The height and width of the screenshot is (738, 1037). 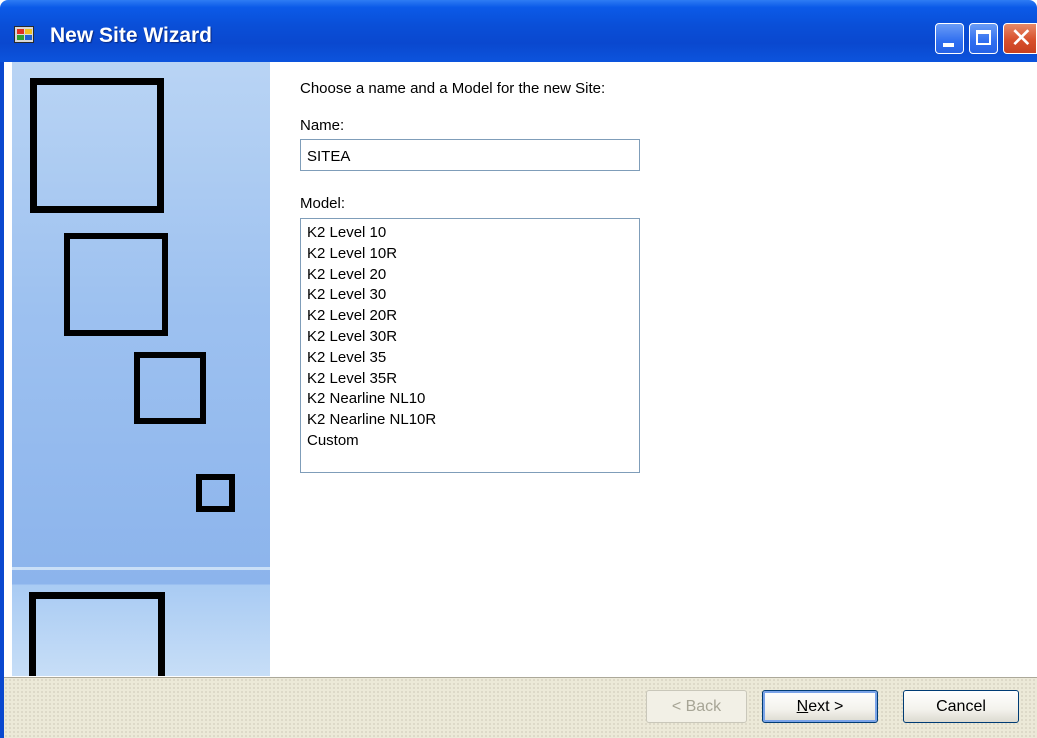 I want to click on next-label: ext >, so click(x=826, y=706).